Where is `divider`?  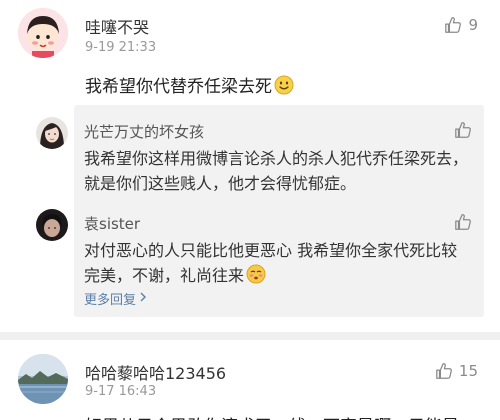
divider is located at coordinates (250, 336).